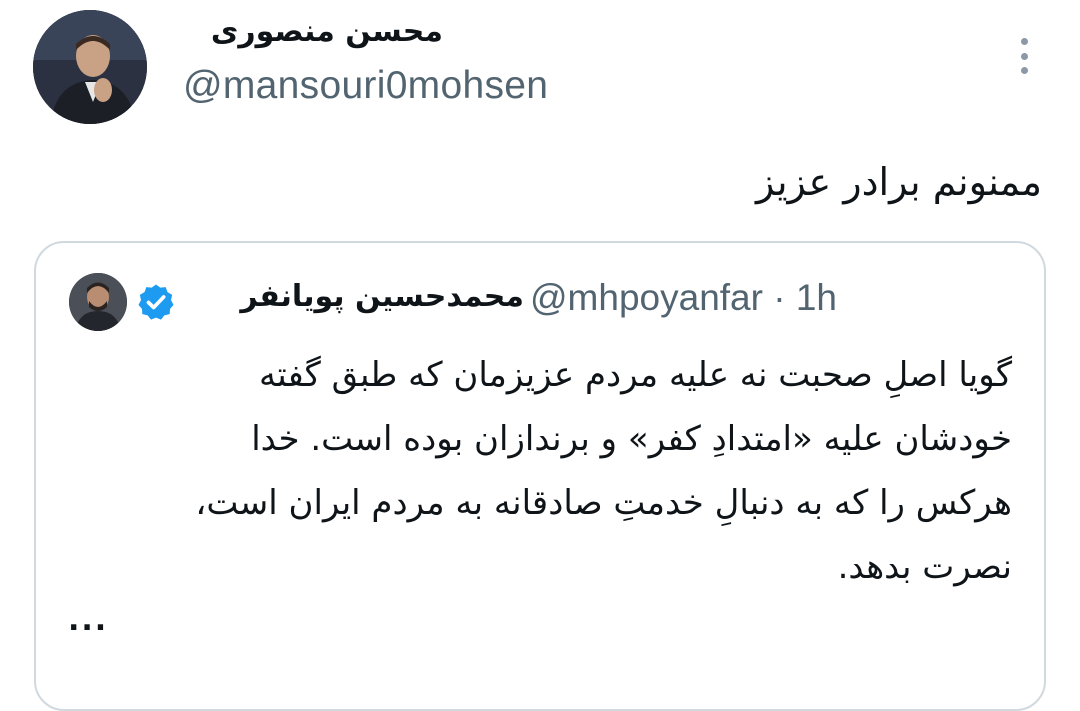 This screenshot has width=1080, height=711. I want to click on quoted-author-name: محمدحسین پویانفر, so click(354, 296).